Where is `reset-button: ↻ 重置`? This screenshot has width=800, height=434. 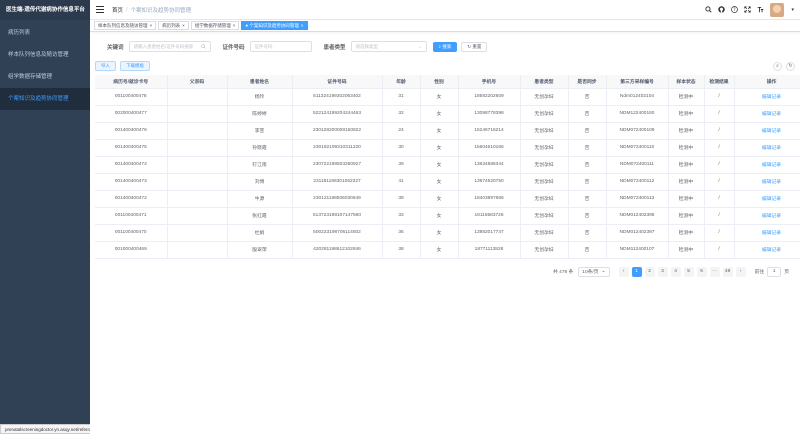 reset-button: ↻ 重置 is located at coordinates (474, 46).